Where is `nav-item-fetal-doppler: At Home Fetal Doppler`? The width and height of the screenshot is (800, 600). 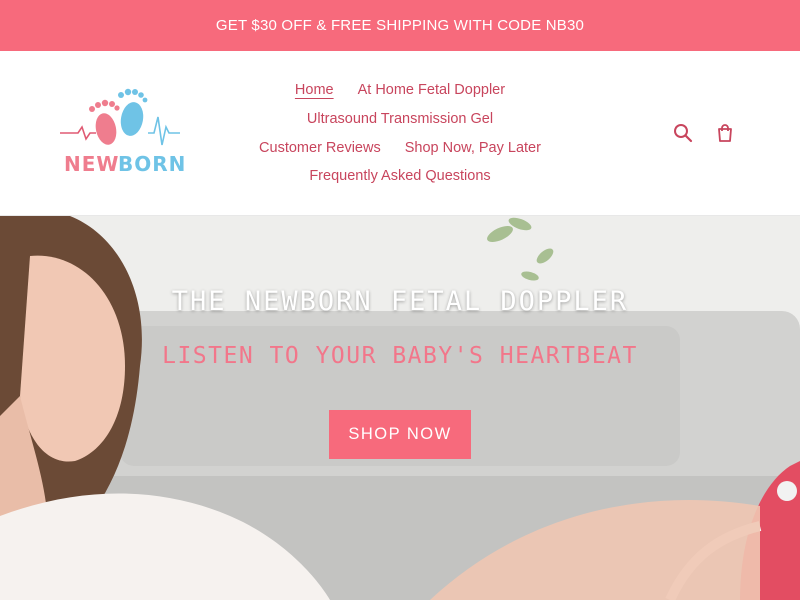
nav-item-fetal-doppler: At Home Fetal Doppler is located at coordinates (431, 90).